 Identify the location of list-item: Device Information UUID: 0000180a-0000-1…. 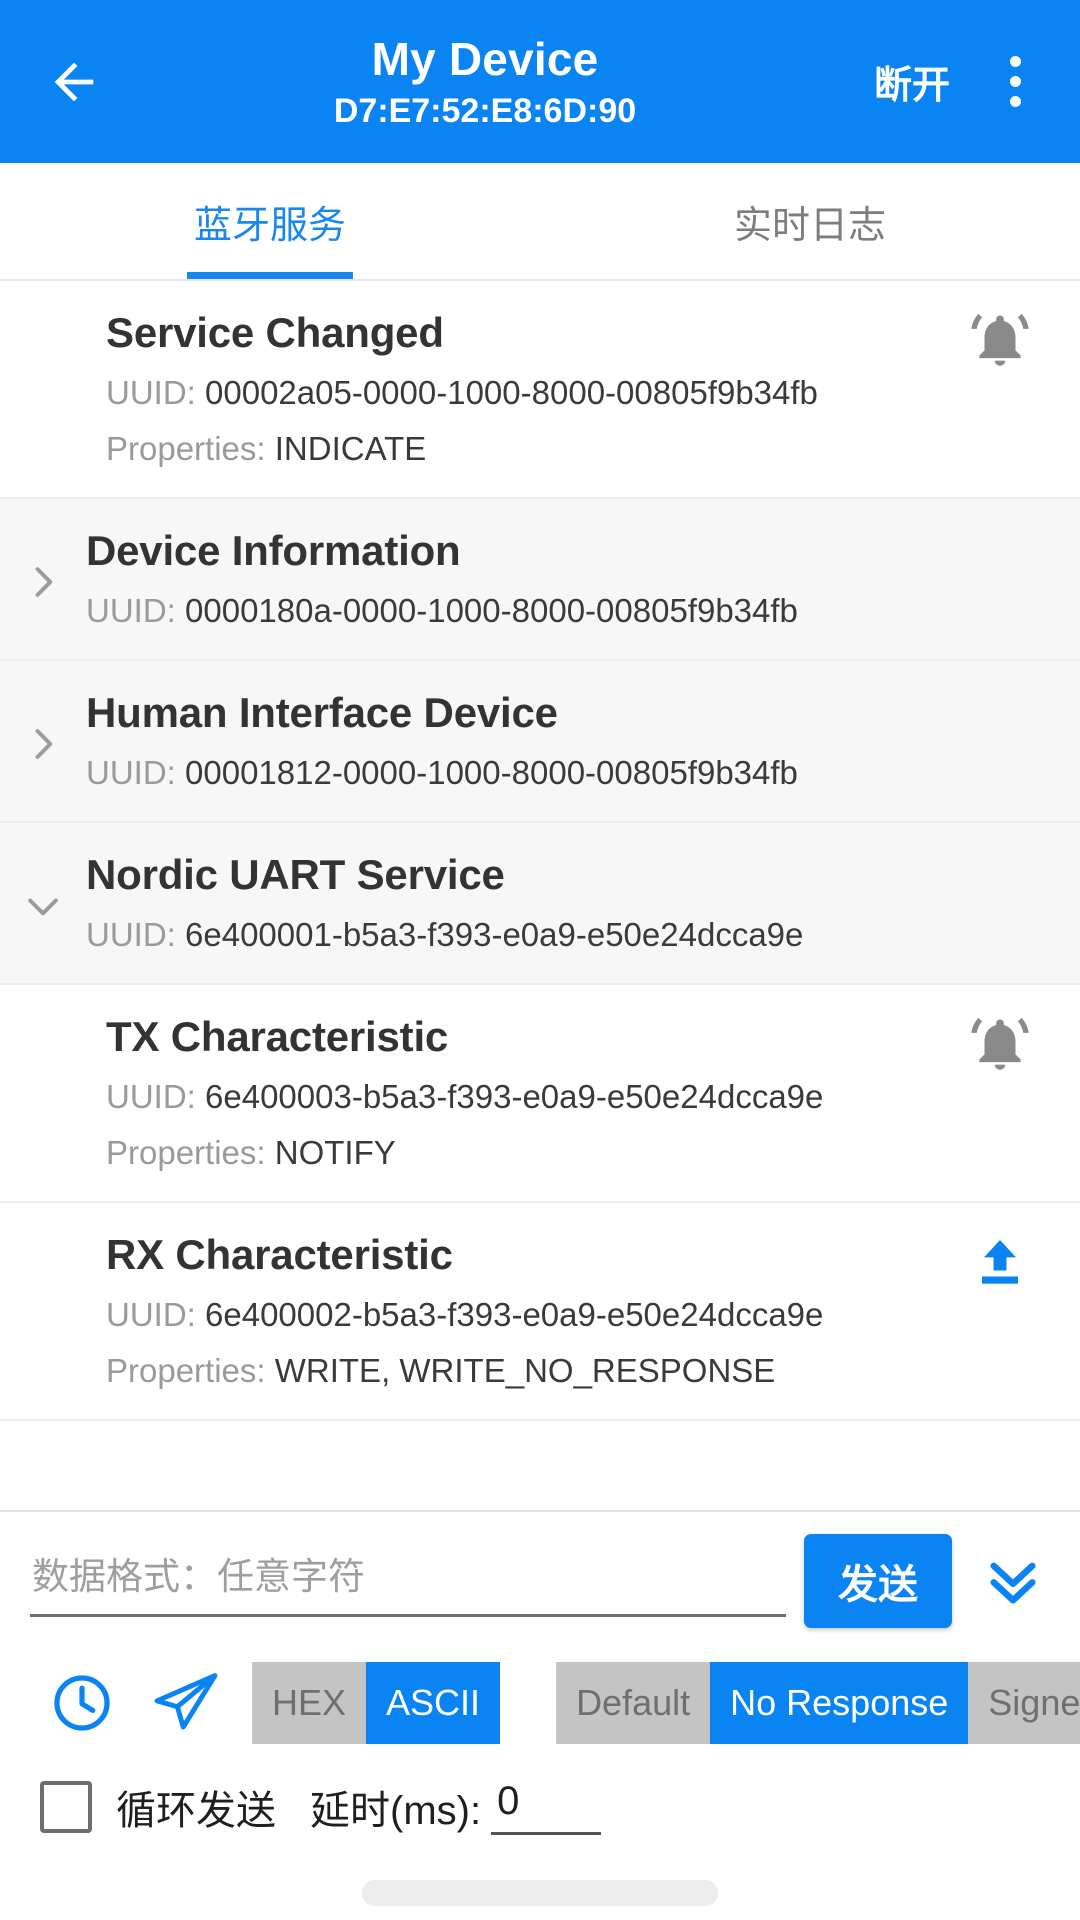
(540, 580).